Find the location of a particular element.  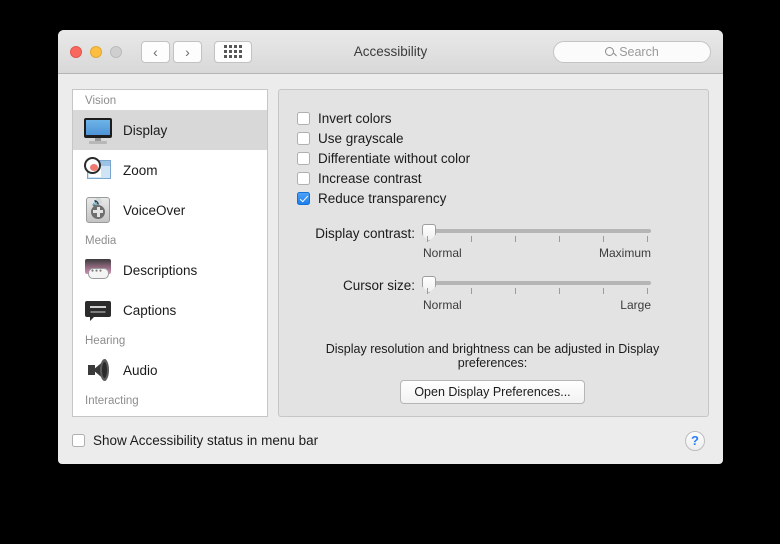

display-icon is located at coordinates (98, 130).